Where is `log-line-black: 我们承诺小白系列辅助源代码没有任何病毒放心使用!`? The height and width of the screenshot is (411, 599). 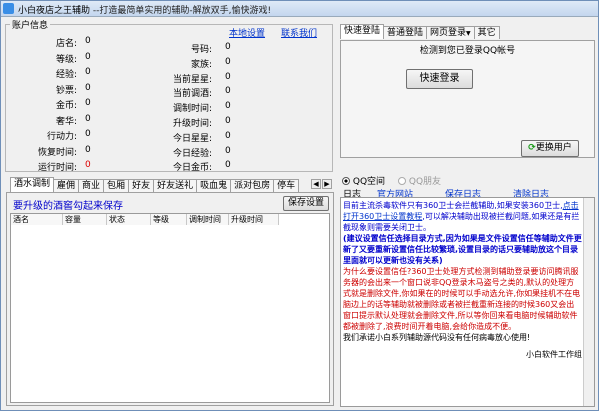
log-line-black: 我们承诺小白系列辅助源代码没有任何病毒放心使用! is located at coordinates (437, 337).